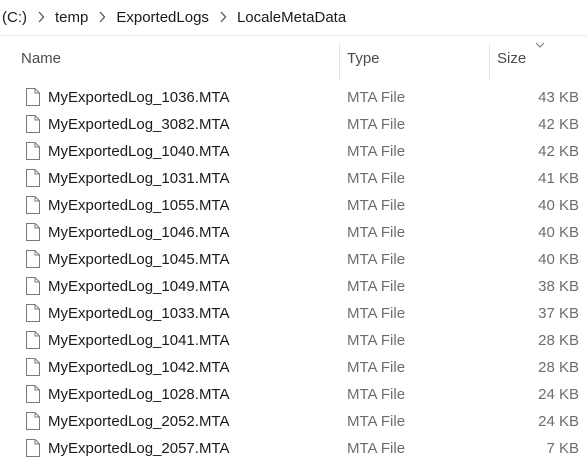 Image resolution: width=587 pixels, height=463 pixels. Describe the element at coordinates (139, 421) in the screenshot. I see `file-name: MyExportedLog_2052.MTA` at that location.